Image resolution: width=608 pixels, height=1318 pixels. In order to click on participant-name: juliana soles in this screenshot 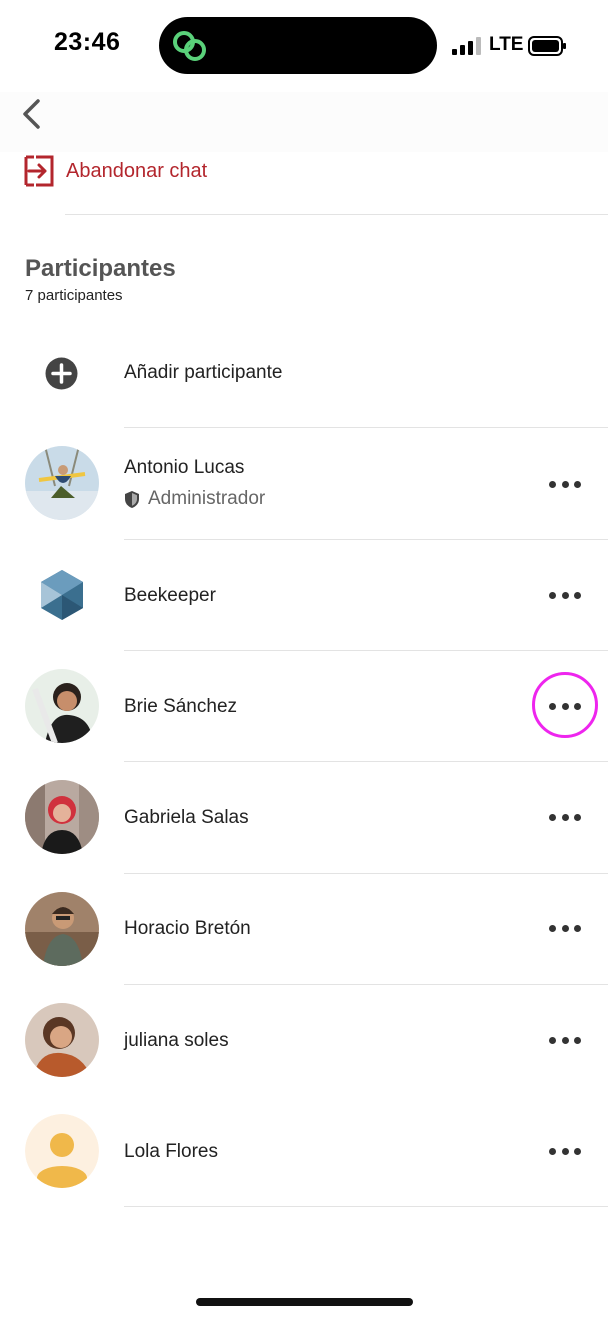, I will do `click(176, 1040)`.